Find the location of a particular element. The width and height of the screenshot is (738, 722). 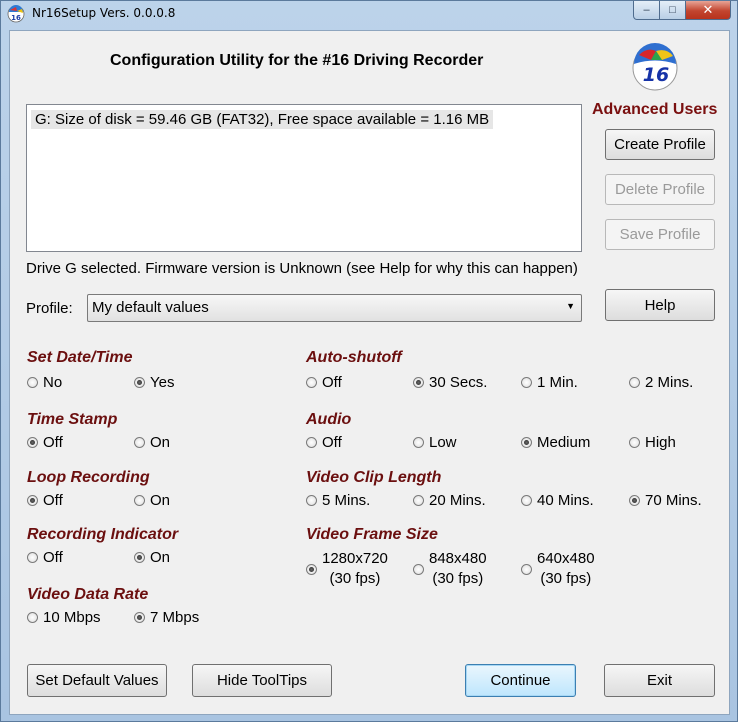

audio-title: Audio is located at coordinates (329, 419).